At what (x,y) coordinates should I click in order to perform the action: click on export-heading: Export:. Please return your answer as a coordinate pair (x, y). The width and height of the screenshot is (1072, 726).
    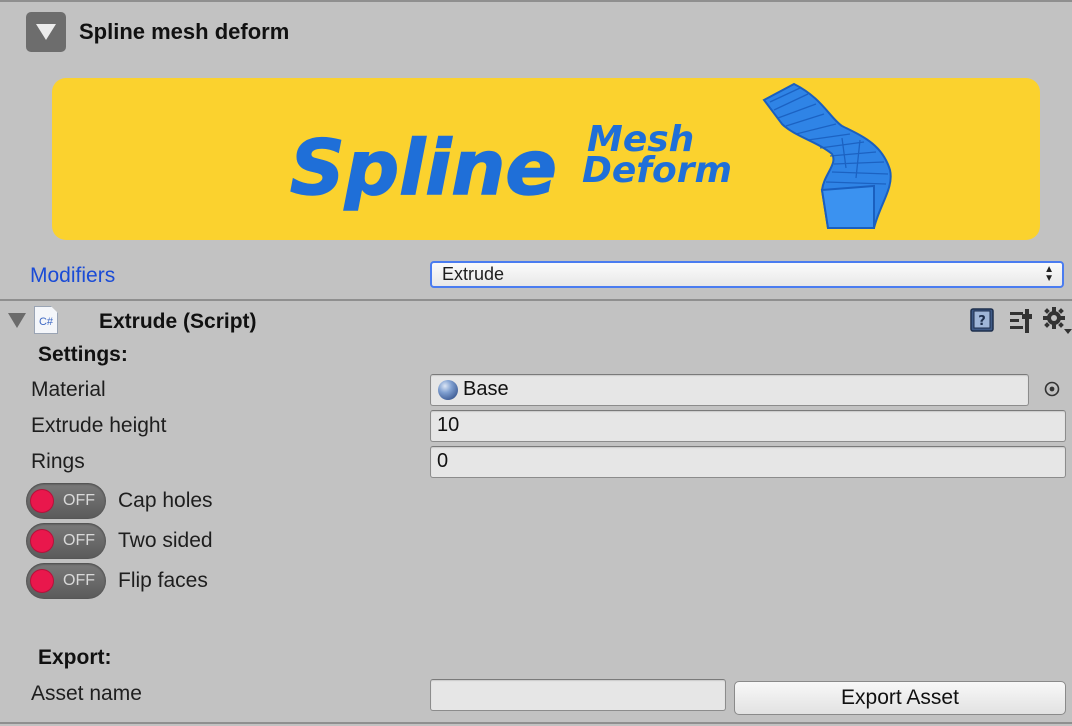
    Looking at the image, I should click on (75, 657).